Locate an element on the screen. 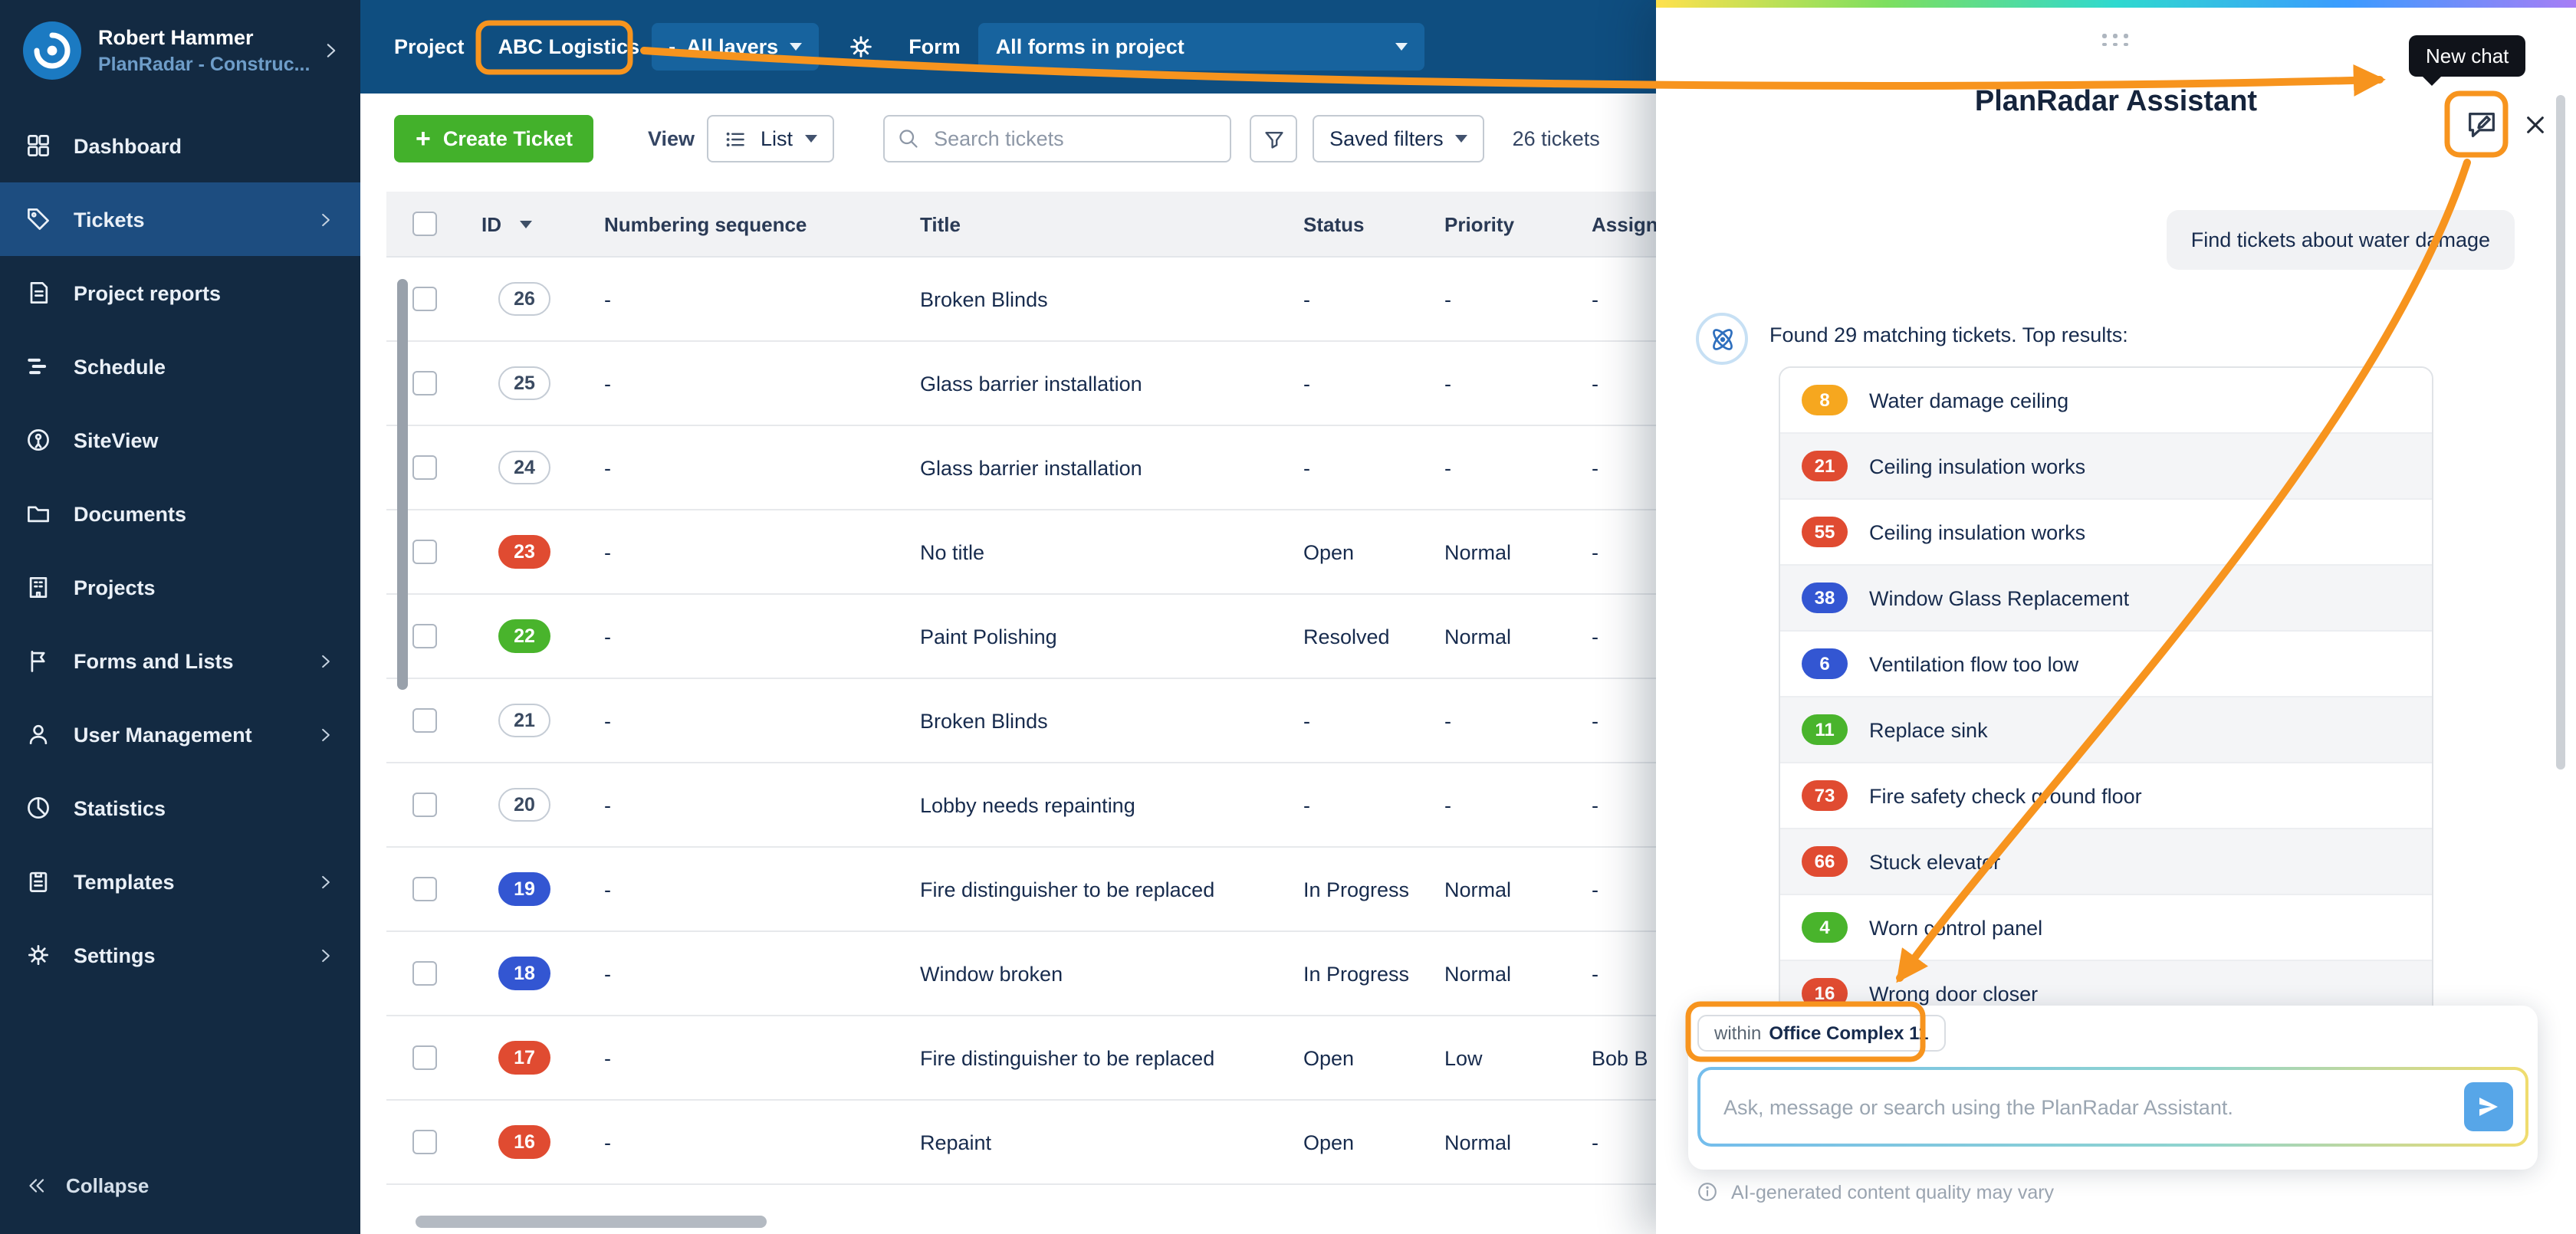  result-id-badge: 6 is located at coordinates (1825, 663).